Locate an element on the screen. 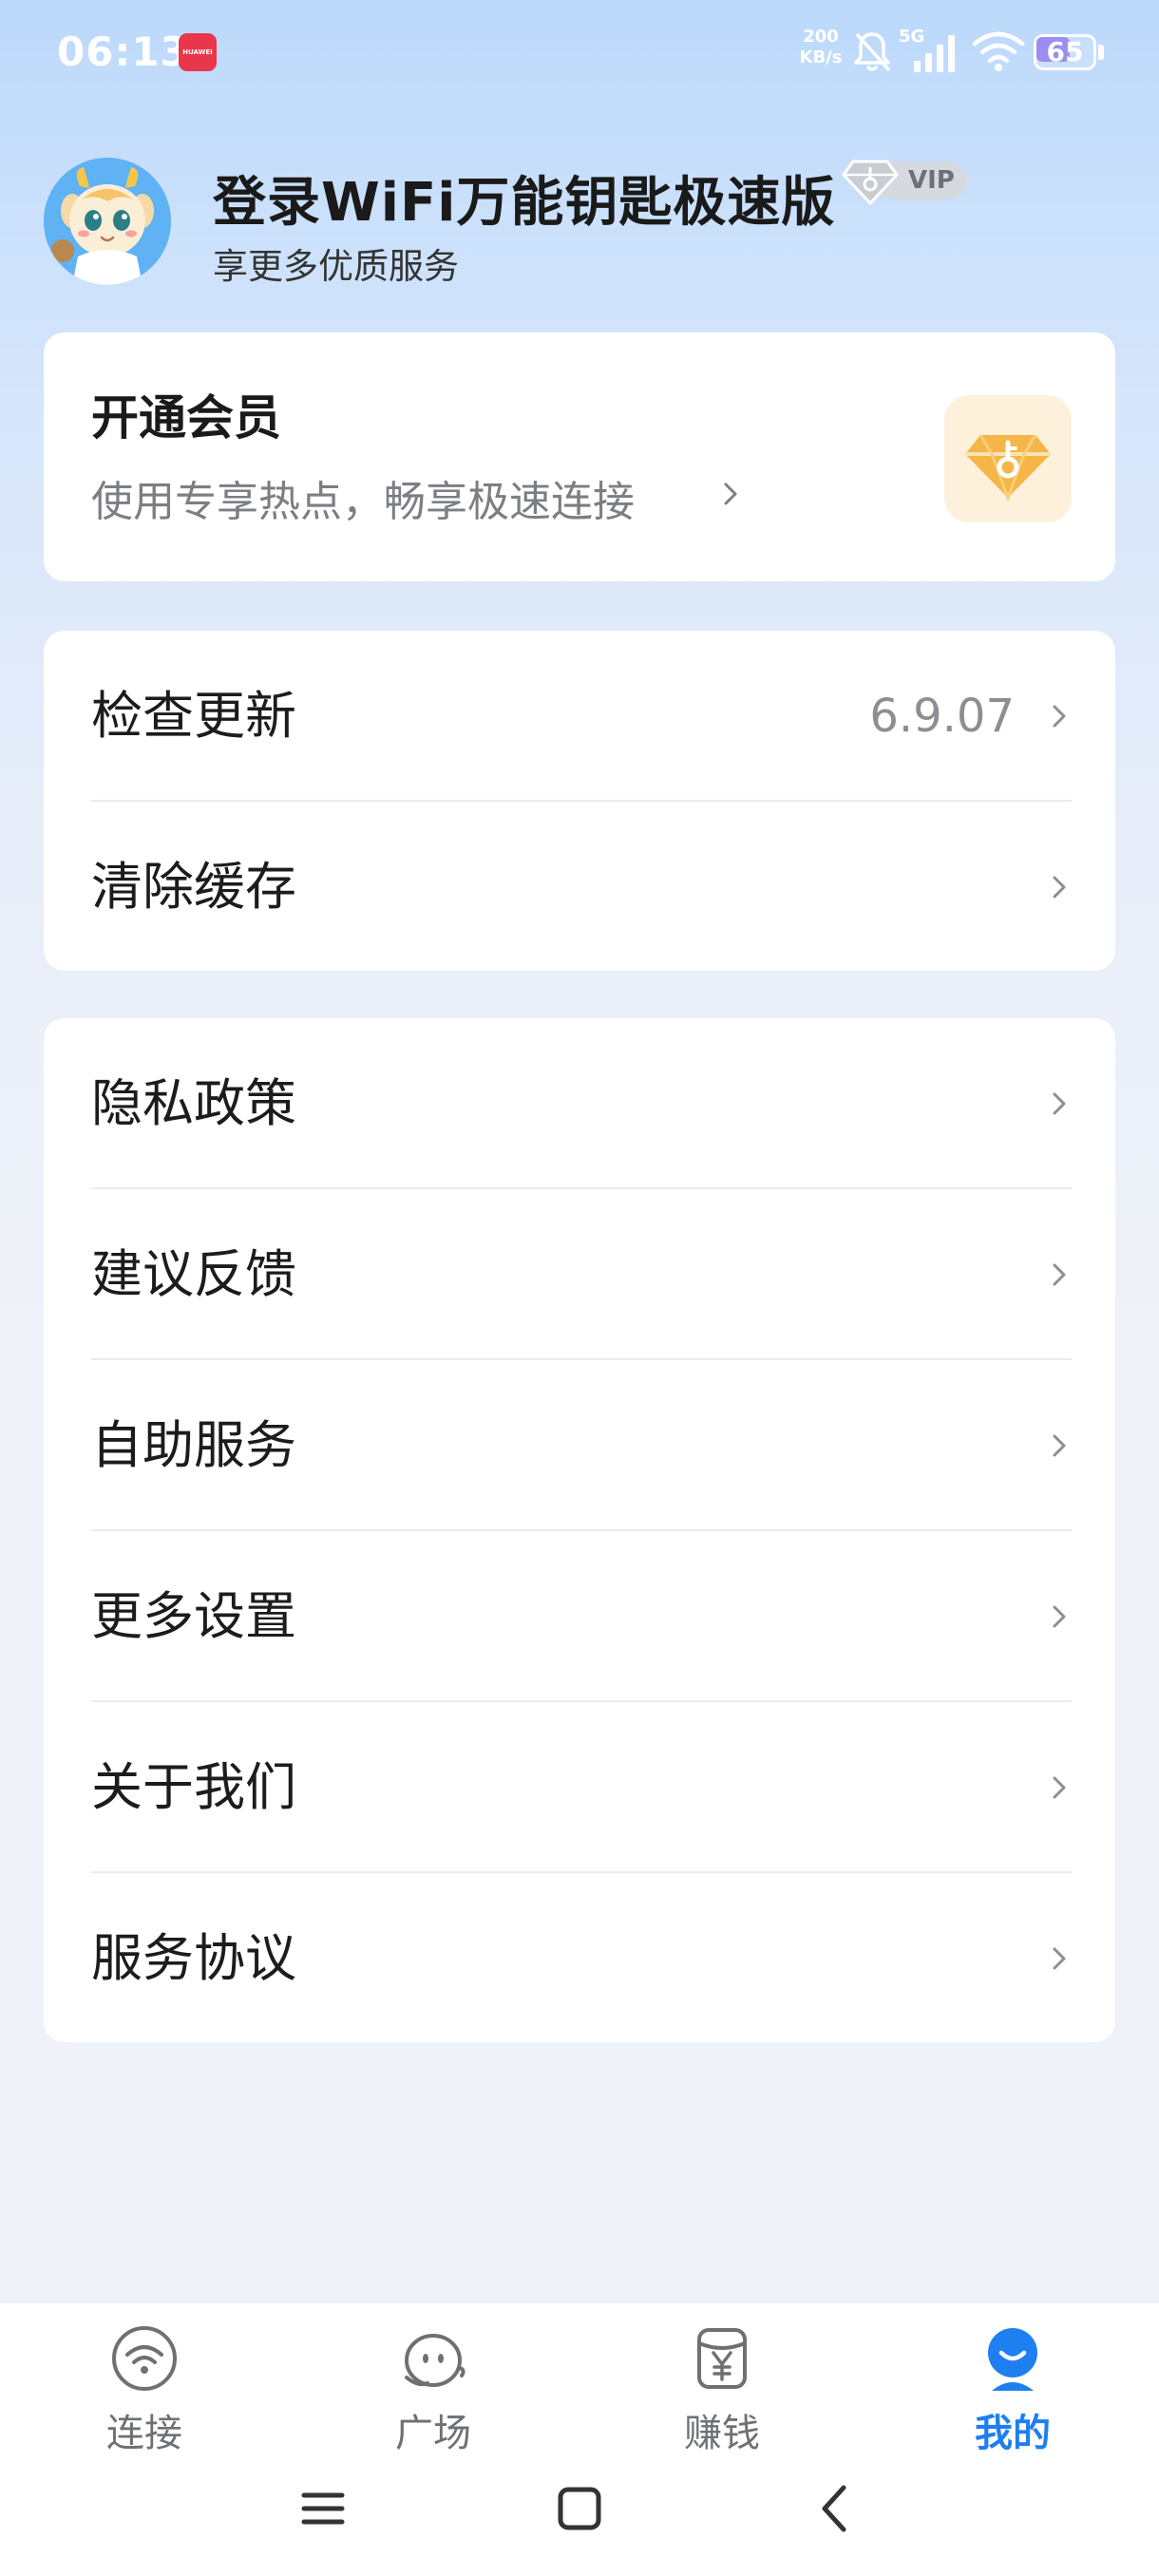 The height and width of the screenshot is (2576, 1159). feedback-label: 建议反馈 is located at coordinates (193, 1274).